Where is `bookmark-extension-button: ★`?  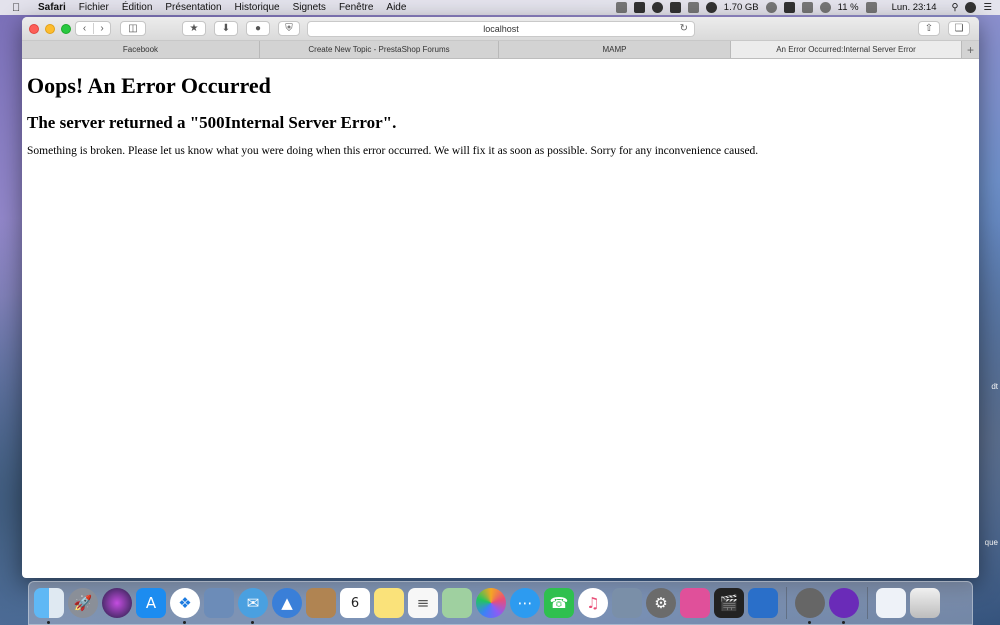
bookmark-extension-button: ★ is located at coordinates (194, 28).